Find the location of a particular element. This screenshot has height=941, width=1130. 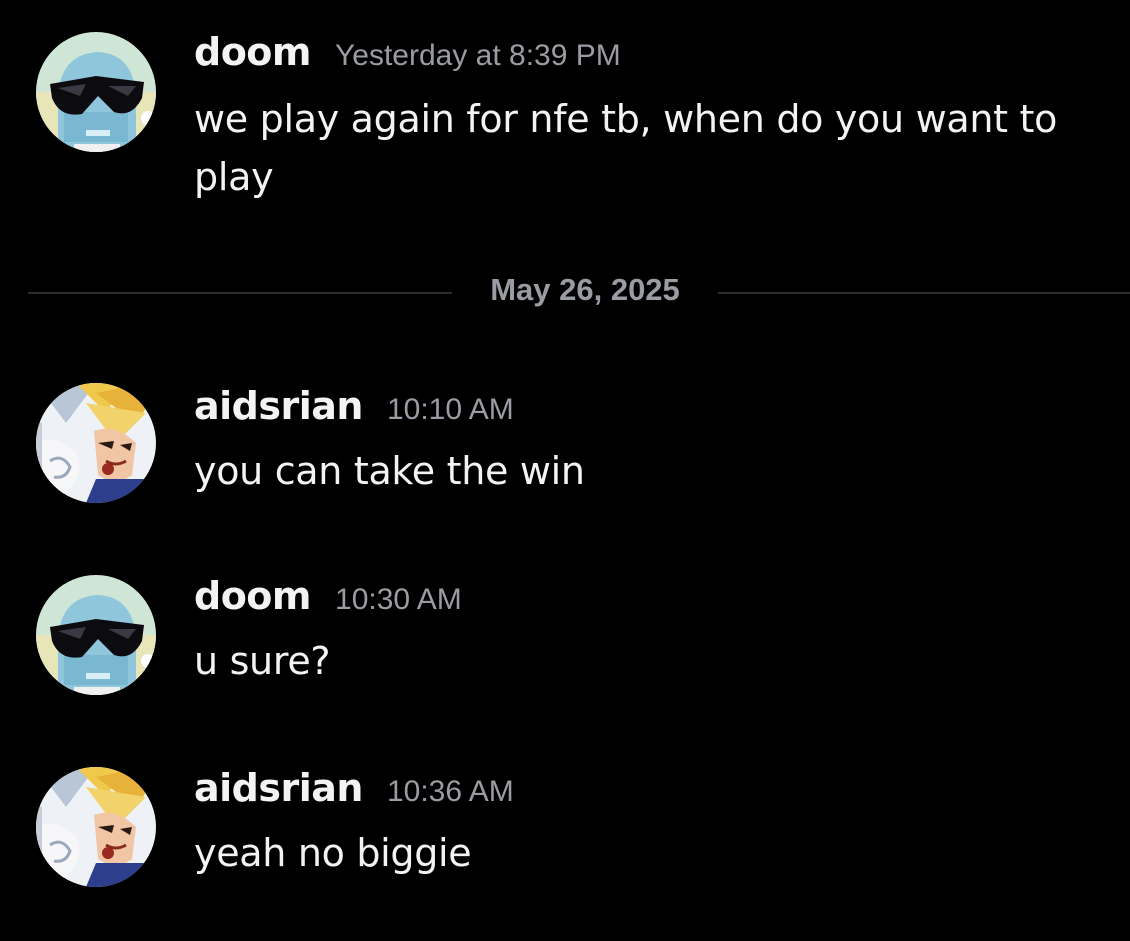

message-text: you can take the win is located at coordinates (389, 471).